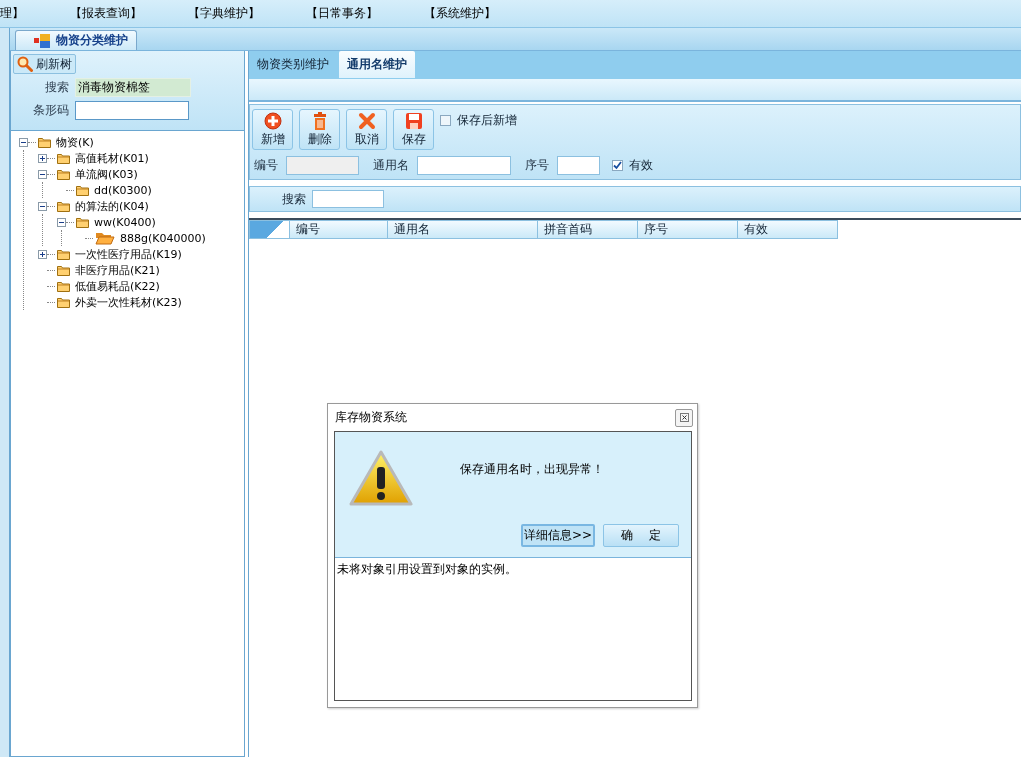 Image resolution: width=1021 pixels, height=757 pixels. I want to click on tree-node: 的算法的(K04), so click(112, 206).